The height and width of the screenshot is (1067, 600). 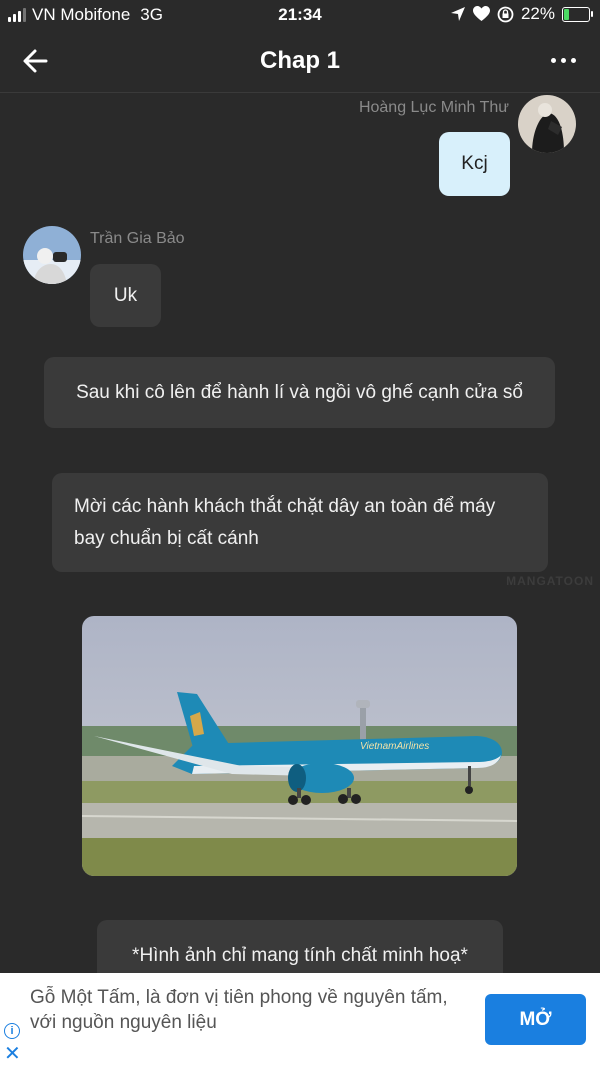 What do you see at coordinates (125, 295) in the screenshot?
I see `message-bubble: Uk` at bounding box center [125, 295].